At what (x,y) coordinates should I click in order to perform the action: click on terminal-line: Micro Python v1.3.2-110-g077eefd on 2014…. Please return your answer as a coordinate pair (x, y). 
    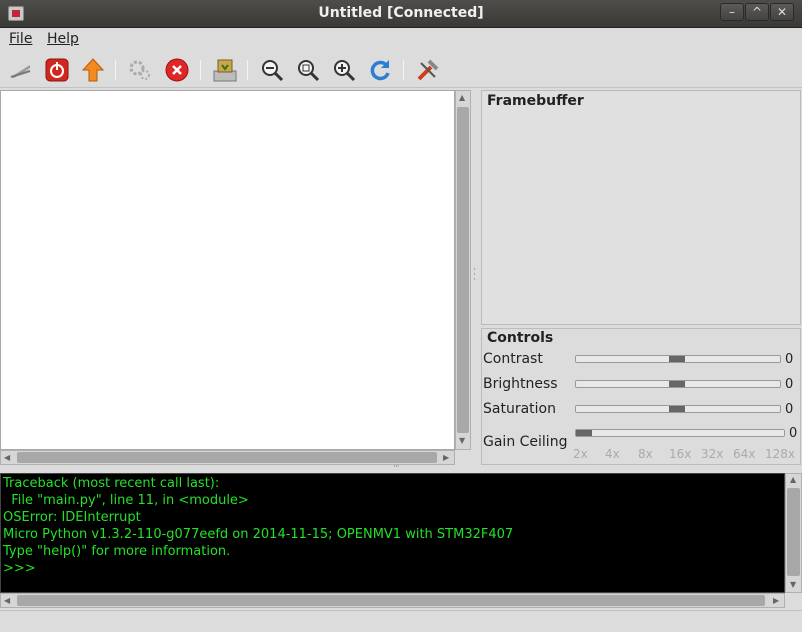
    Looking at the image, I should click on (258, 534).